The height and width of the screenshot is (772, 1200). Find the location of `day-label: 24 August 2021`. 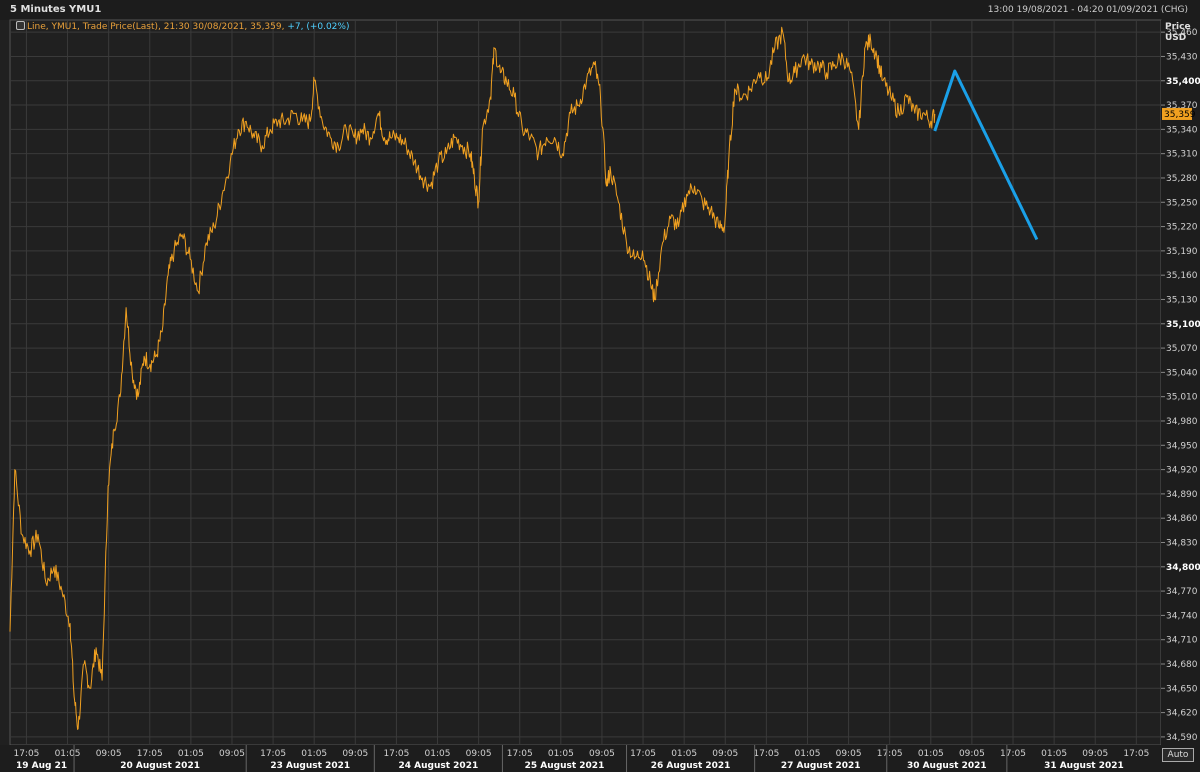

day-label: 24 August 2021 is located at coordinates (439, 766).